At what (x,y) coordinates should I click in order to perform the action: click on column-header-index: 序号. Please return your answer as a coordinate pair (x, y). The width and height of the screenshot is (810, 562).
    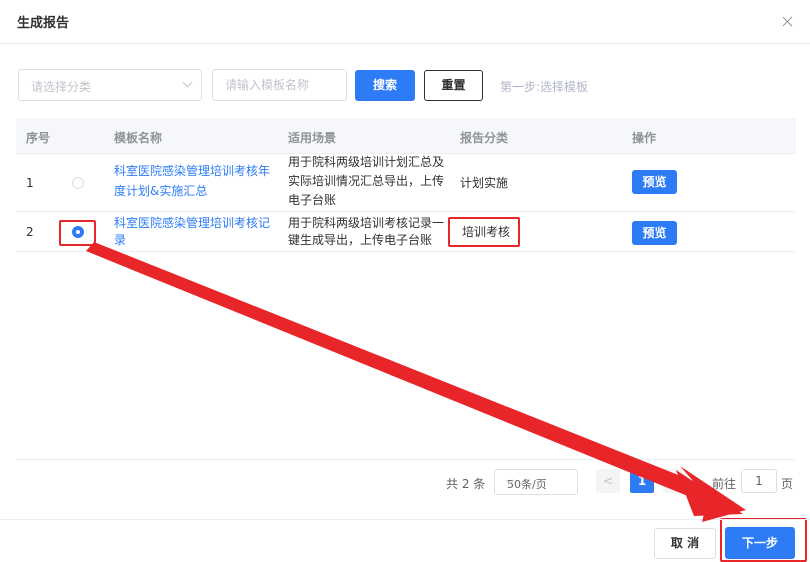
    Looking at the image, I should click on (38, 138).